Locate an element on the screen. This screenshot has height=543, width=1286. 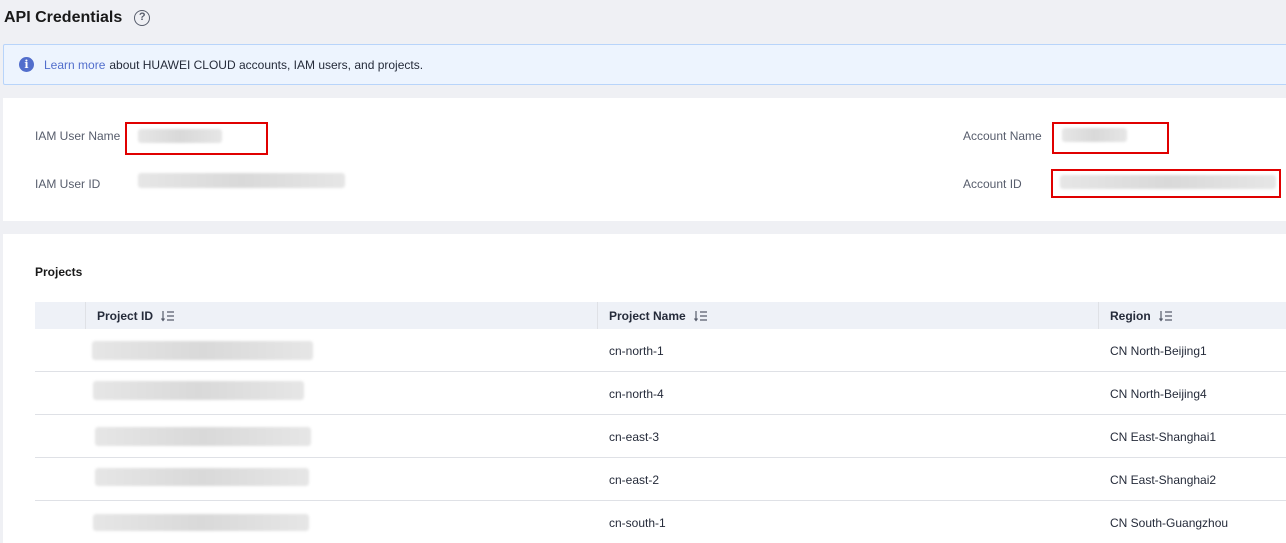
page-title: API Credentials is located at coordinates (63, 17).